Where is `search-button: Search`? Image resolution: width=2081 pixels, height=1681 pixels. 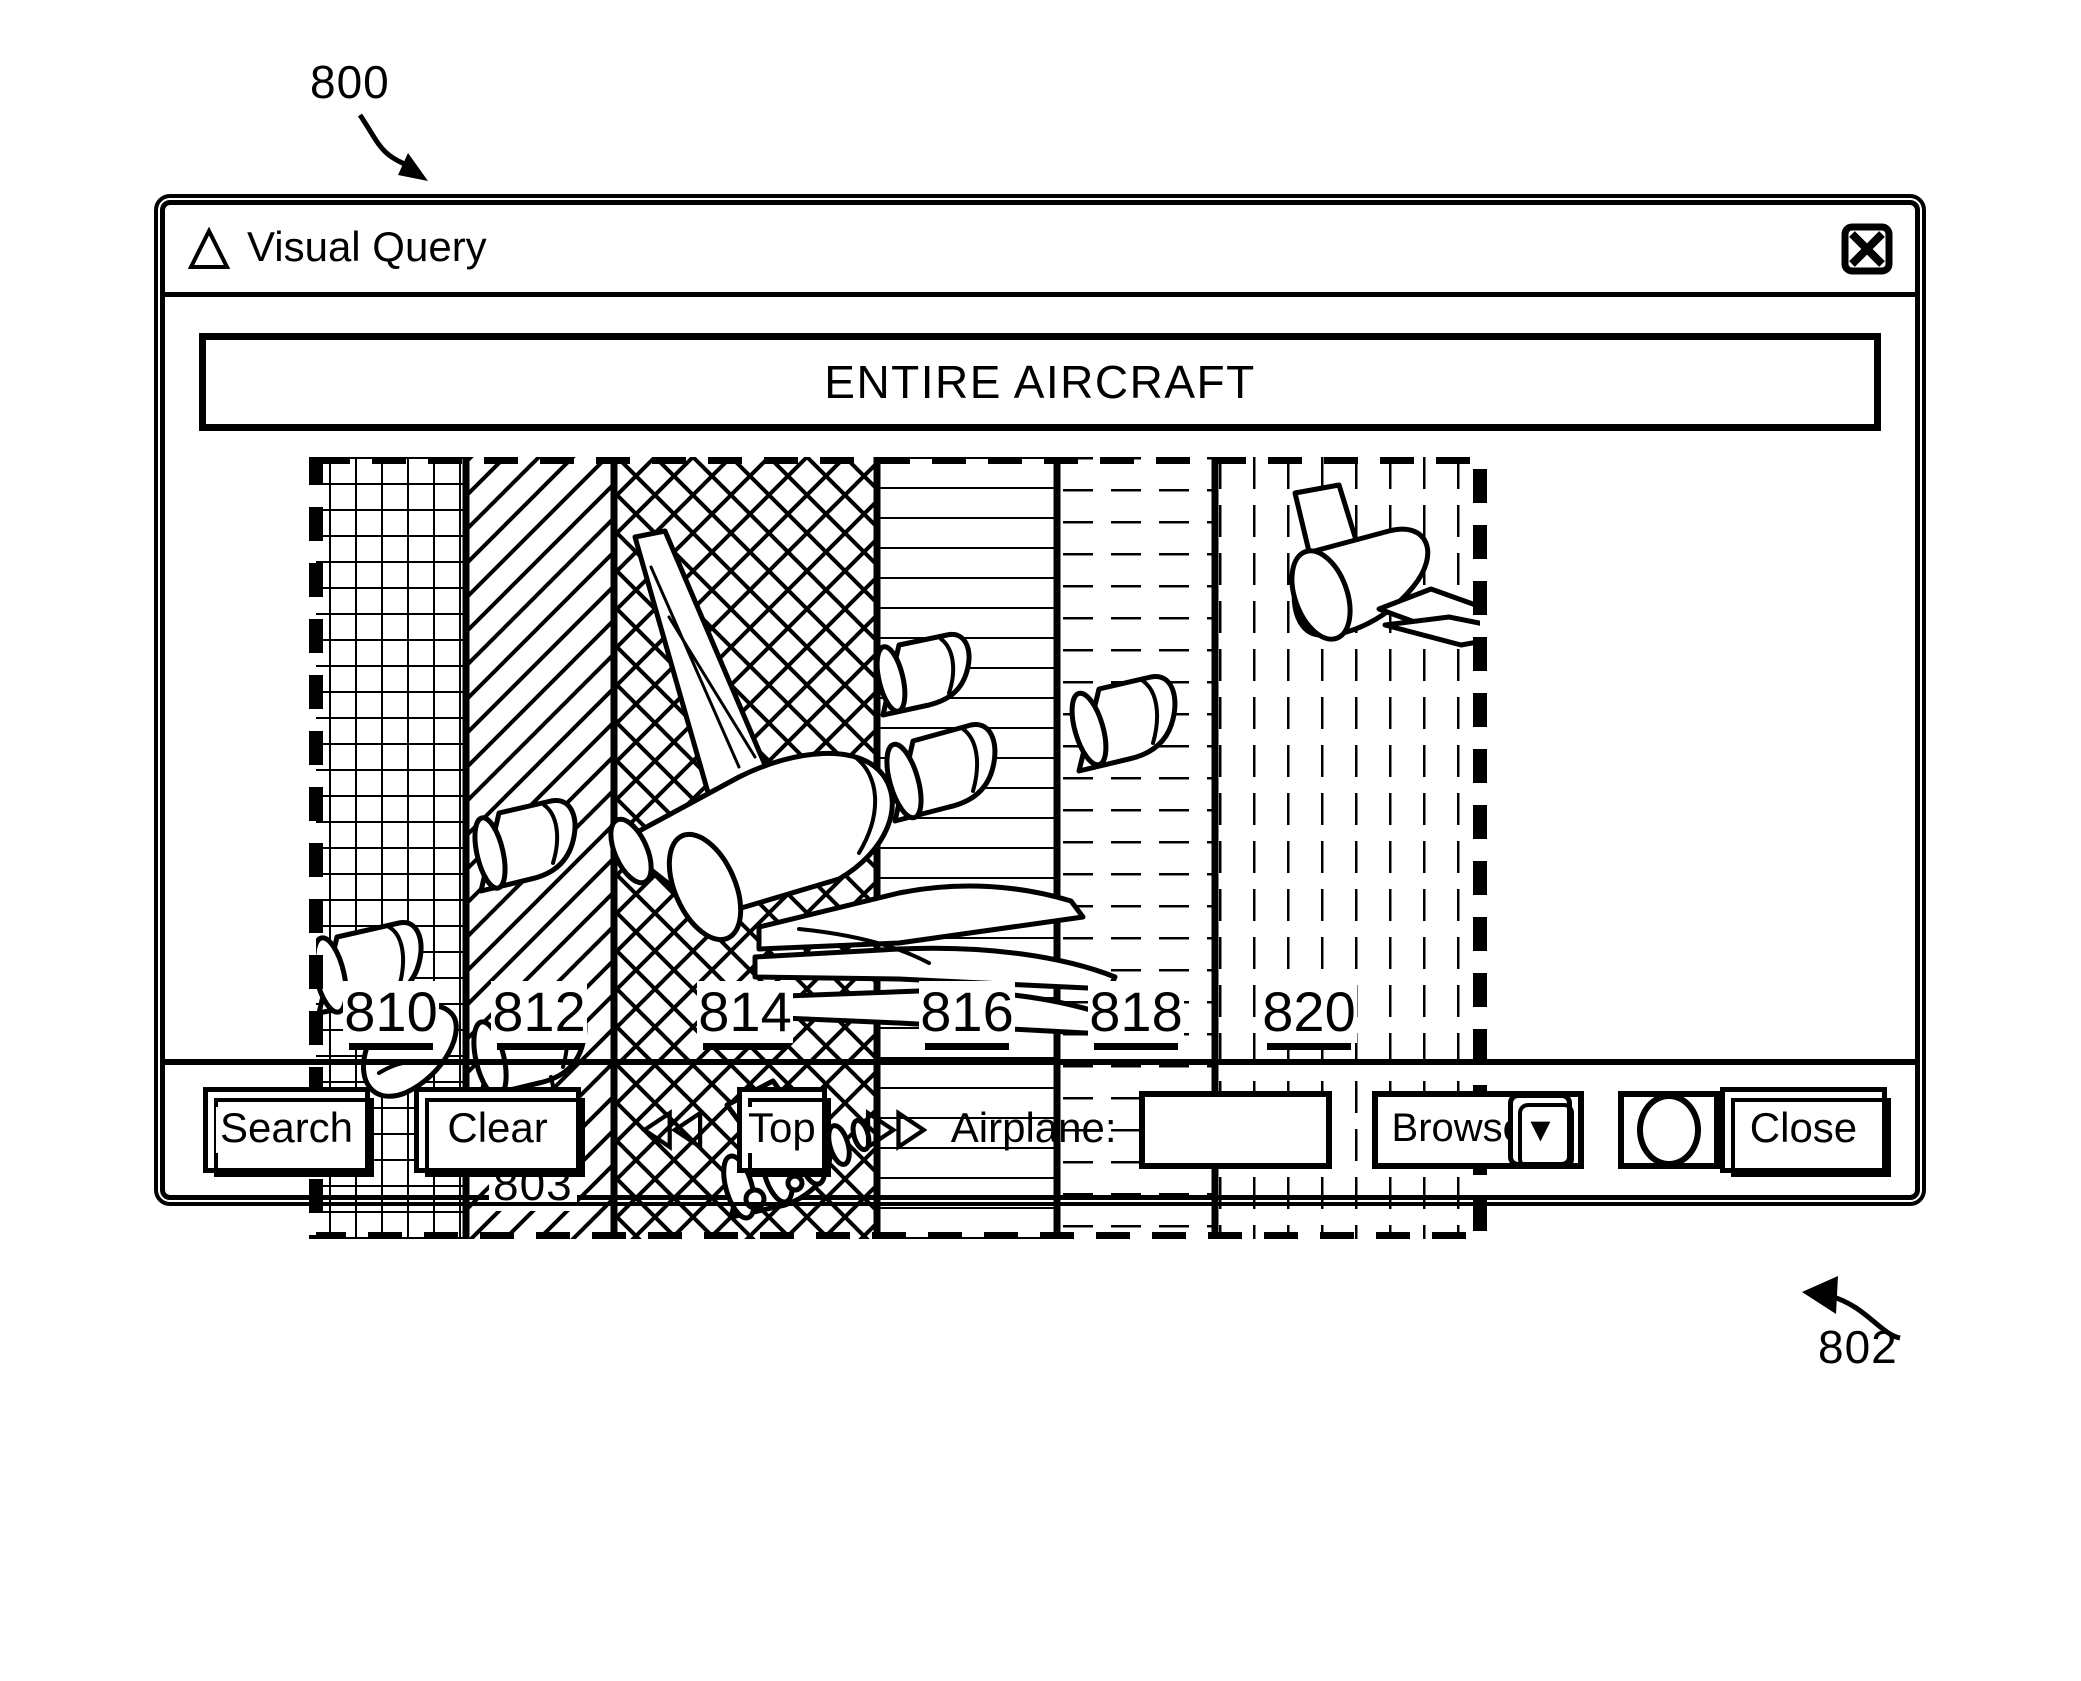 search-button: Search is located at coordinates (289, 1132).